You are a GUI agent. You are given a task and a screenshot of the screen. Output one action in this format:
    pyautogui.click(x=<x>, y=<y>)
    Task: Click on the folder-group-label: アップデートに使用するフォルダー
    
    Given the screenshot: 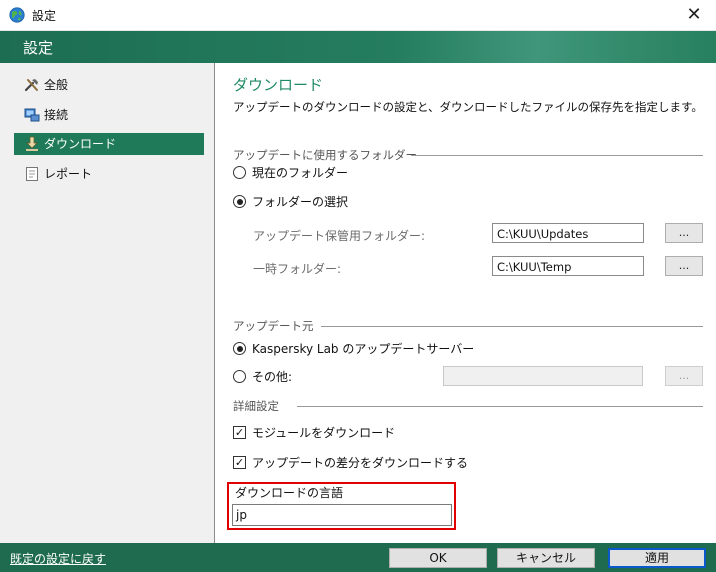 What is the action you would take?
    pyautogui.click(x=325, y=155)
    